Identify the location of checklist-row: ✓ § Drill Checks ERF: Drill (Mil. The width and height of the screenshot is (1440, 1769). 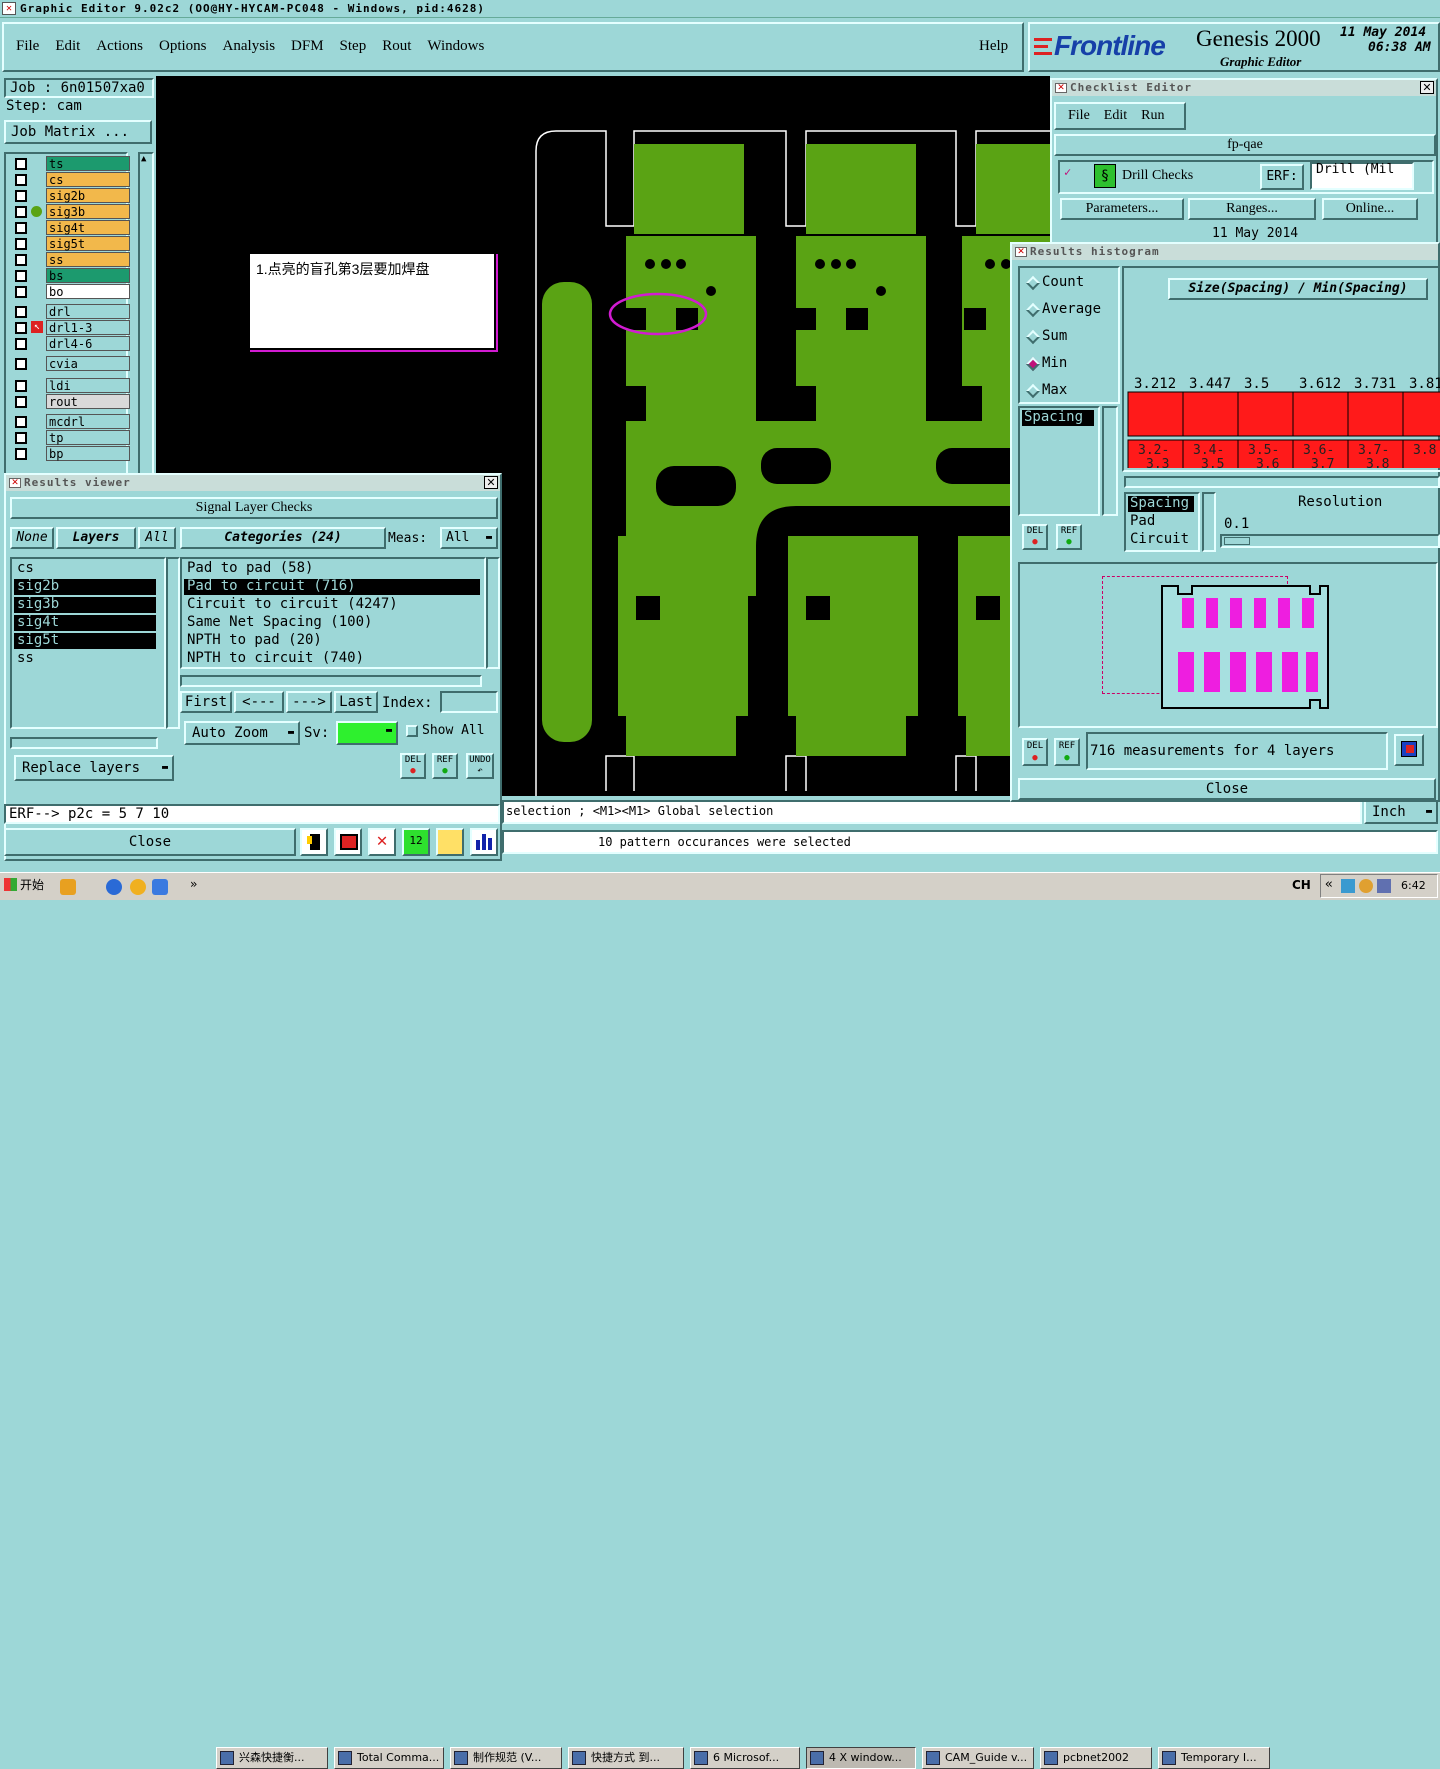
(1246, 177).